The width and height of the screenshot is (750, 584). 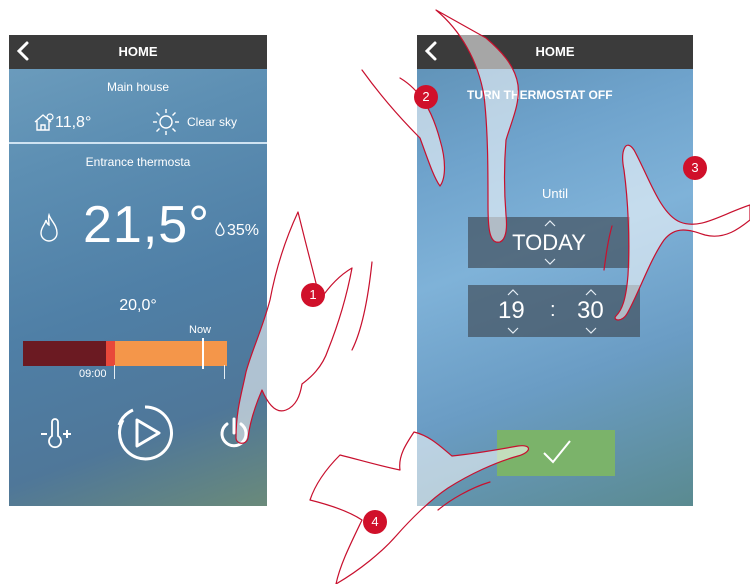 What do you see at coordinates (313, 295) in the screenshot?
I see `step-badge-1: 1` at bounding box center [313, 295].